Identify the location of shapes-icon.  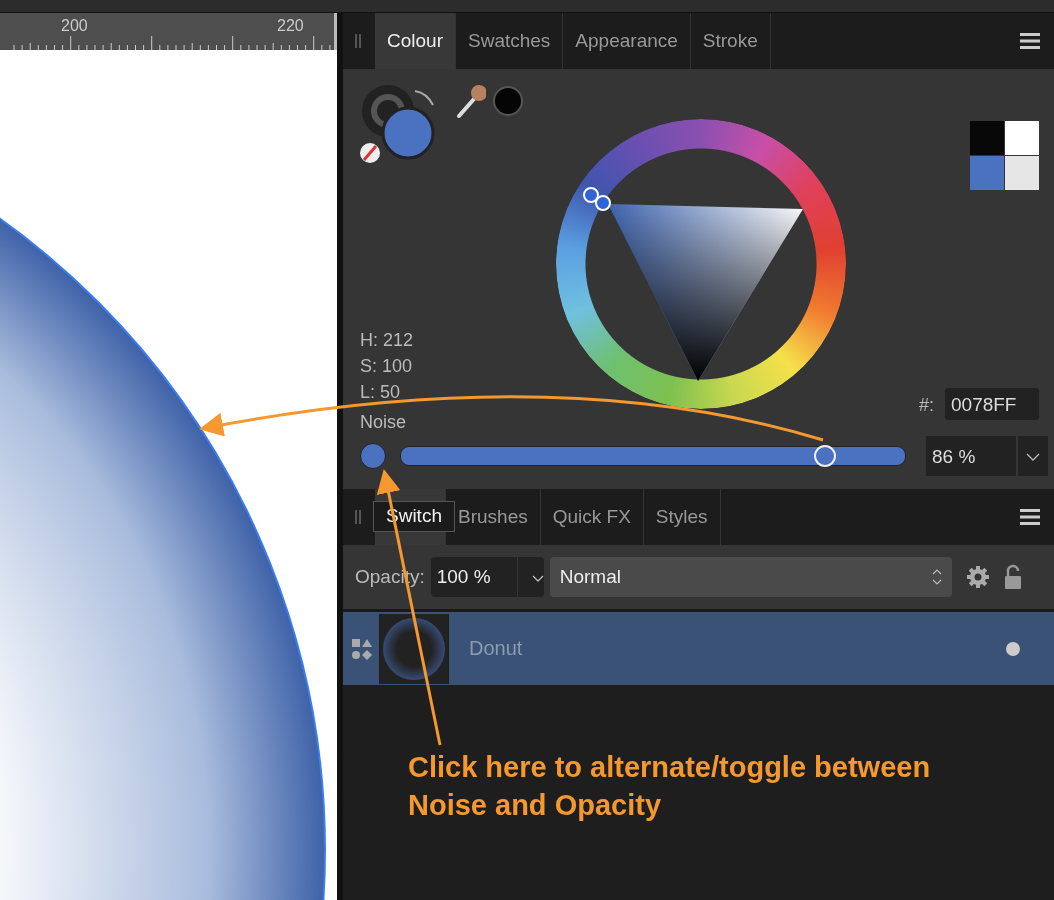
(362, 648).